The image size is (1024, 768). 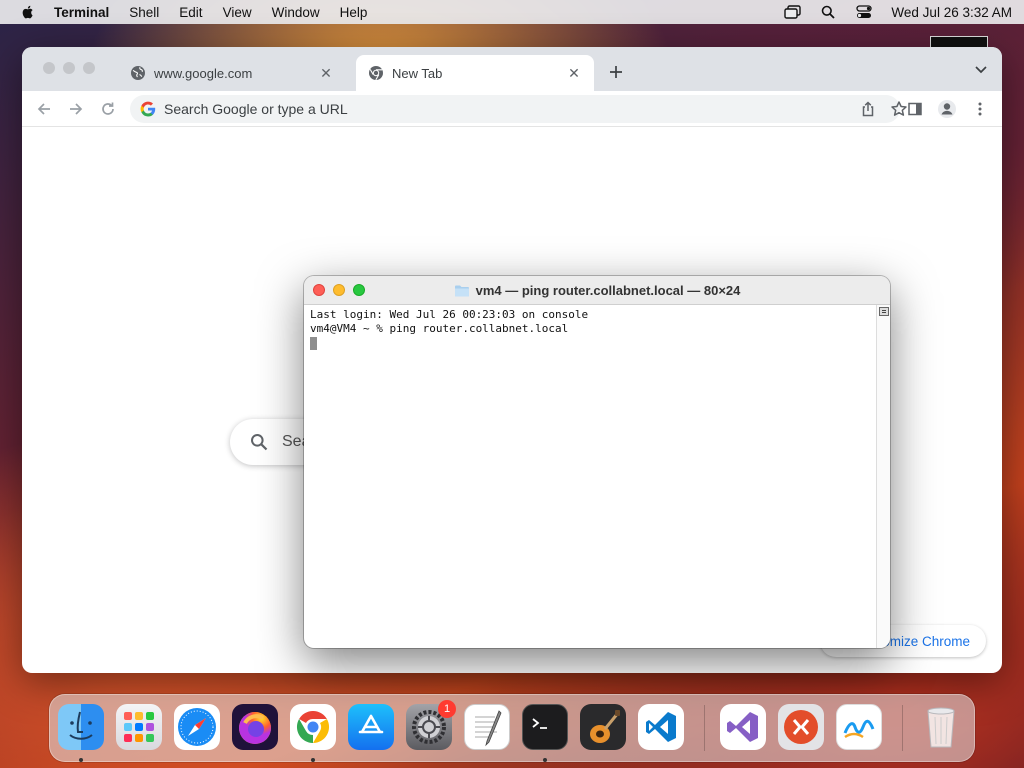 I want to click on address-bar: Search Google or type a URL, so click(x=518, y=109).